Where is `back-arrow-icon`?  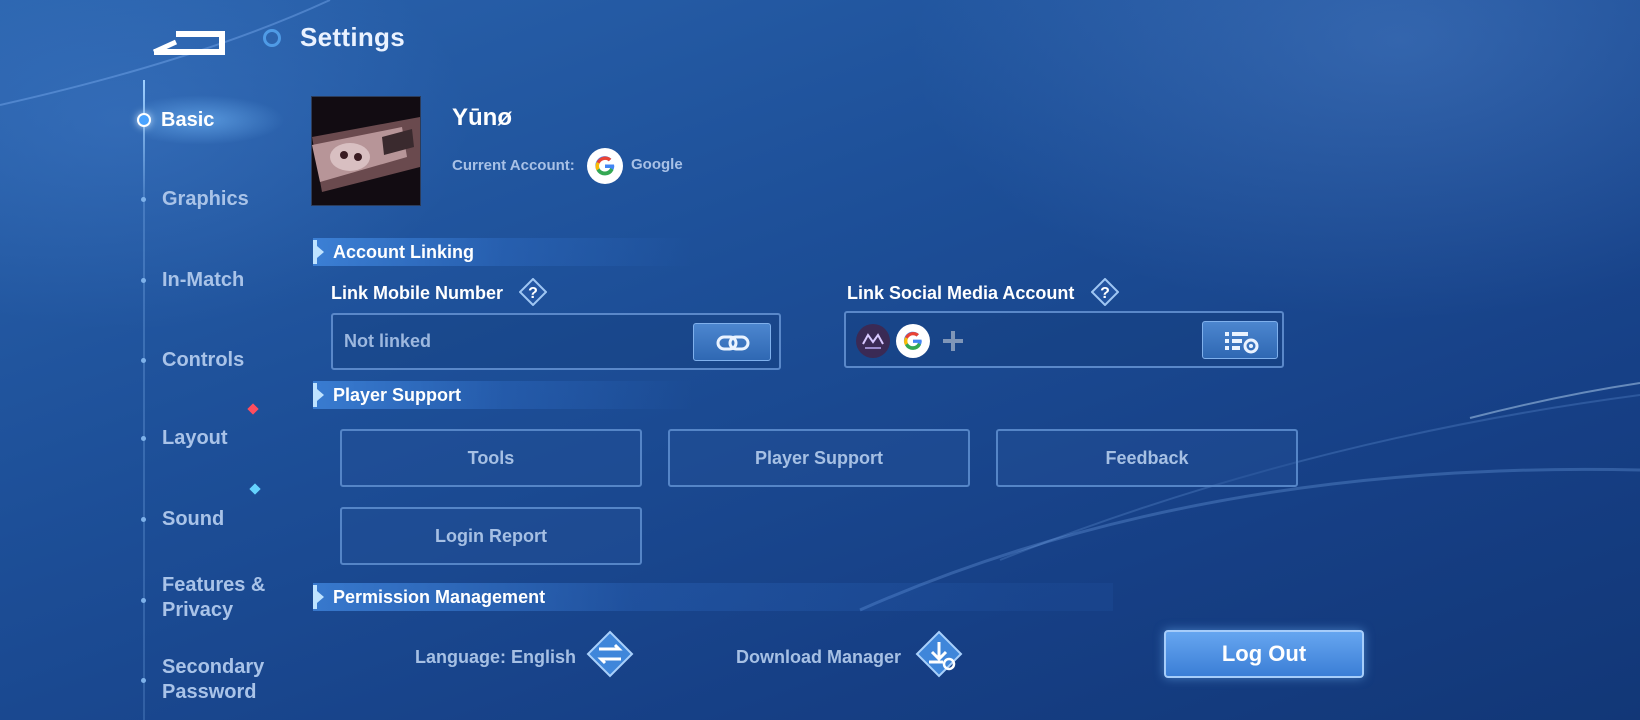
back-arrow-icon is located at coordinates (188, 43).